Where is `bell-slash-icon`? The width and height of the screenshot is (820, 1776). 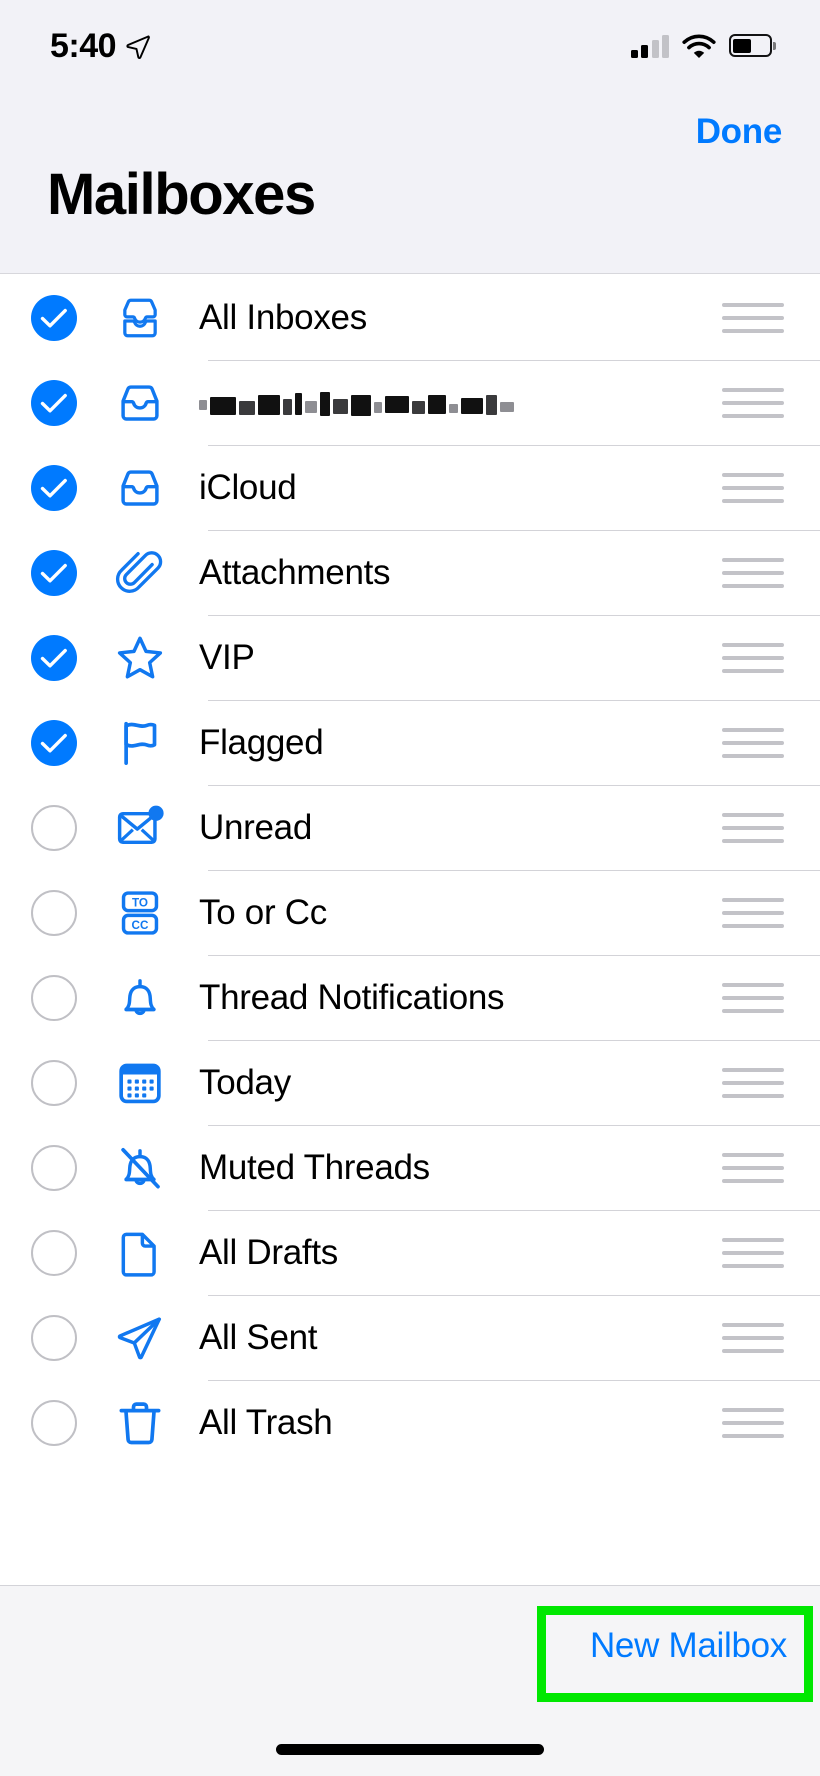
bell-slash-icon is located at coordinates (140, 1168).